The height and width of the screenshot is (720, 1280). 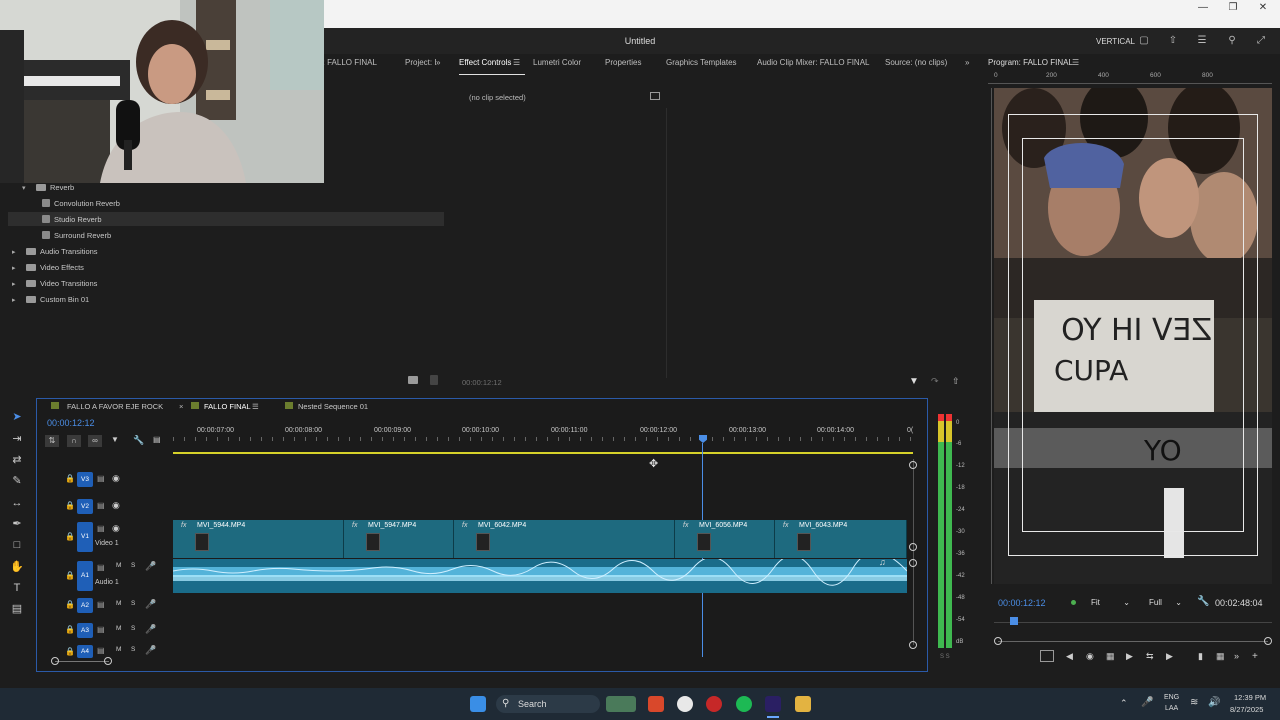 What do you see at coordinates (914, 381) in the screenshot?
I see `filter-icon: ▼` at bounding box center [914, 381].